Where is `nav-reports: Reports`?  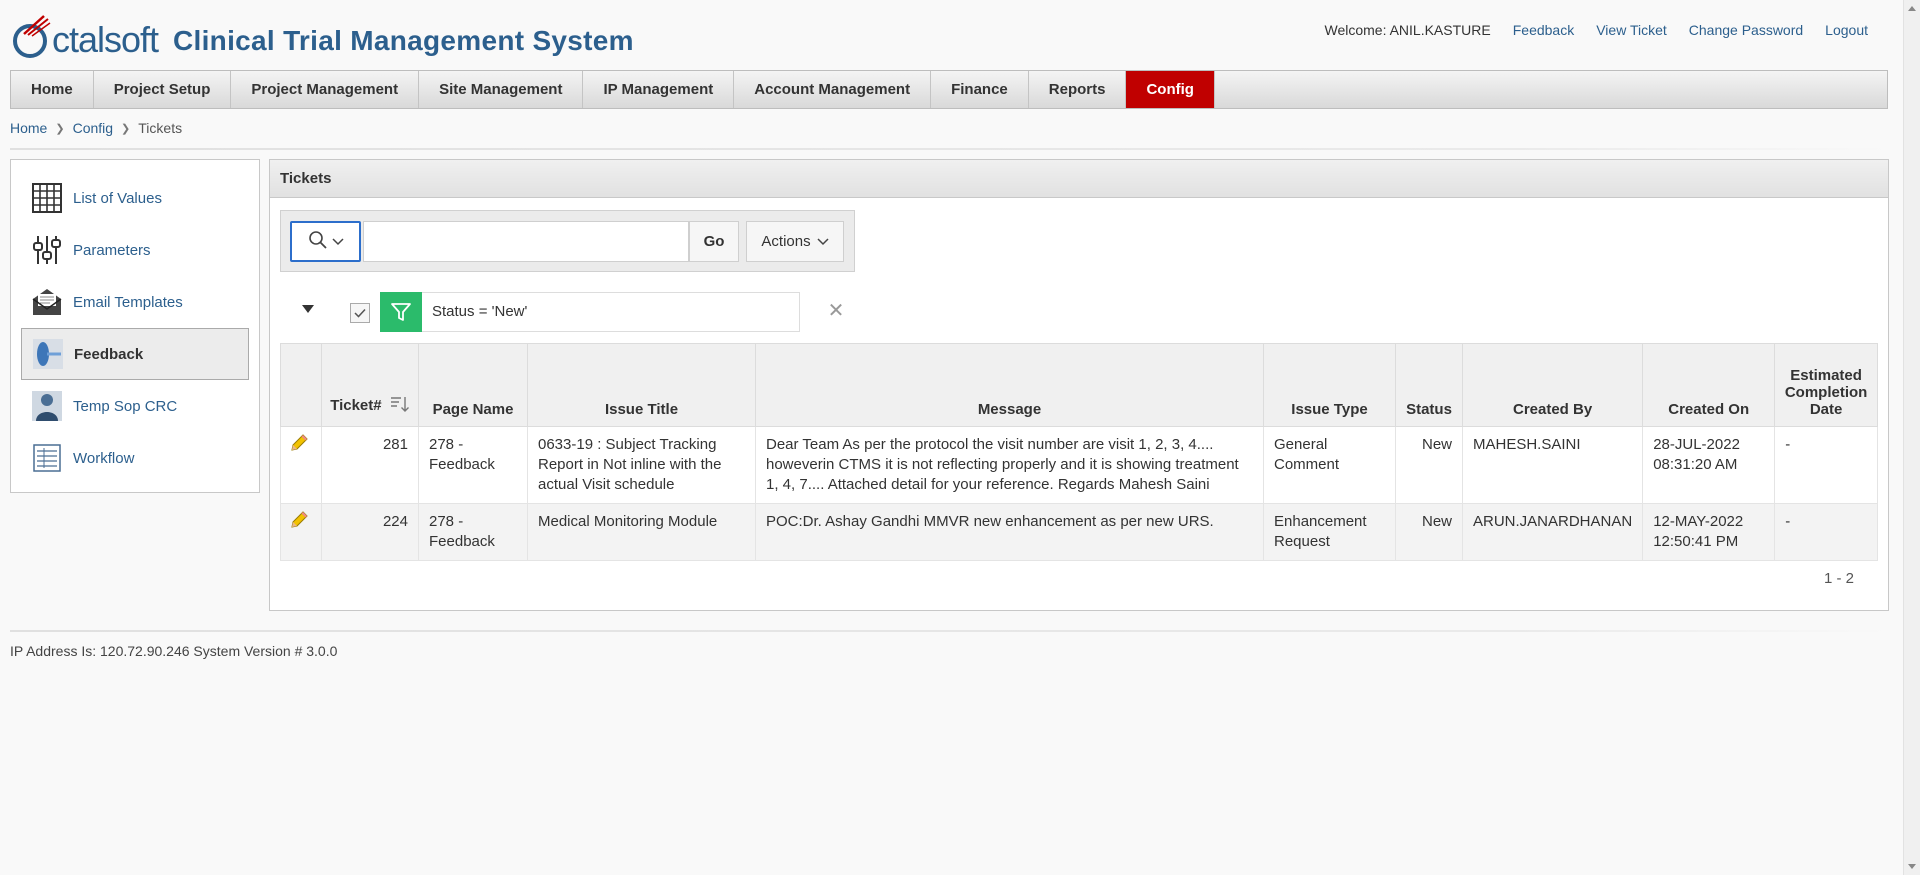
nav-reports: Reports is located at coordinates (1078, 89).